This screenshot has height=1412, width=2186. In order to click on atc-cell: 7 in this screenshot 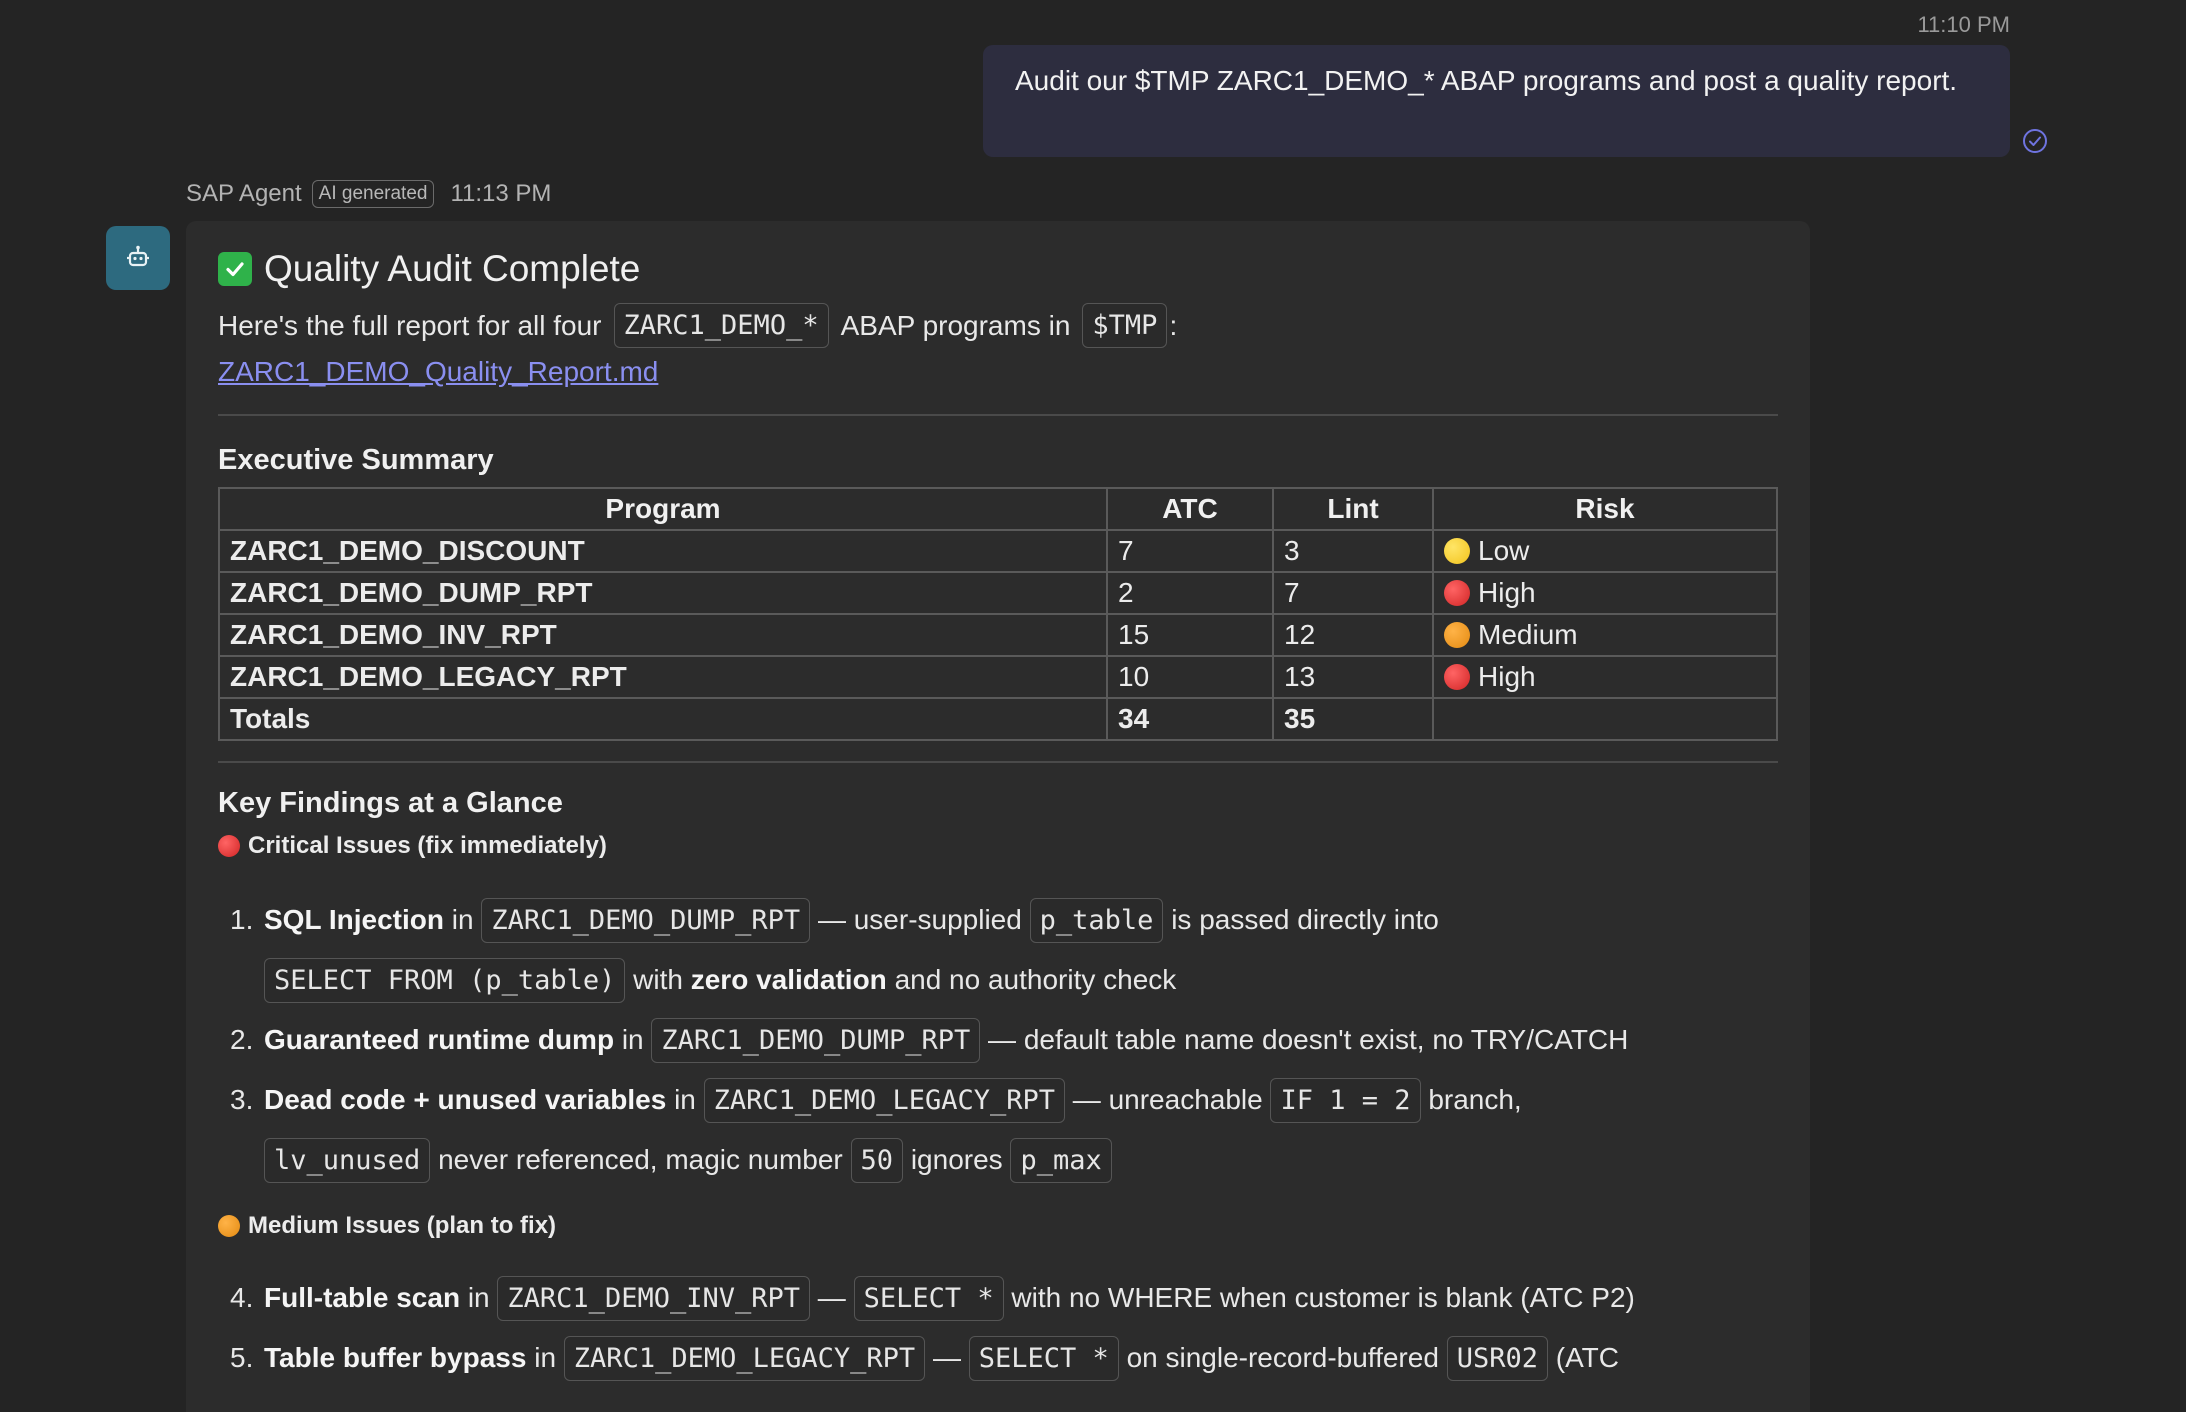, I will do `click(1190, 551)`.